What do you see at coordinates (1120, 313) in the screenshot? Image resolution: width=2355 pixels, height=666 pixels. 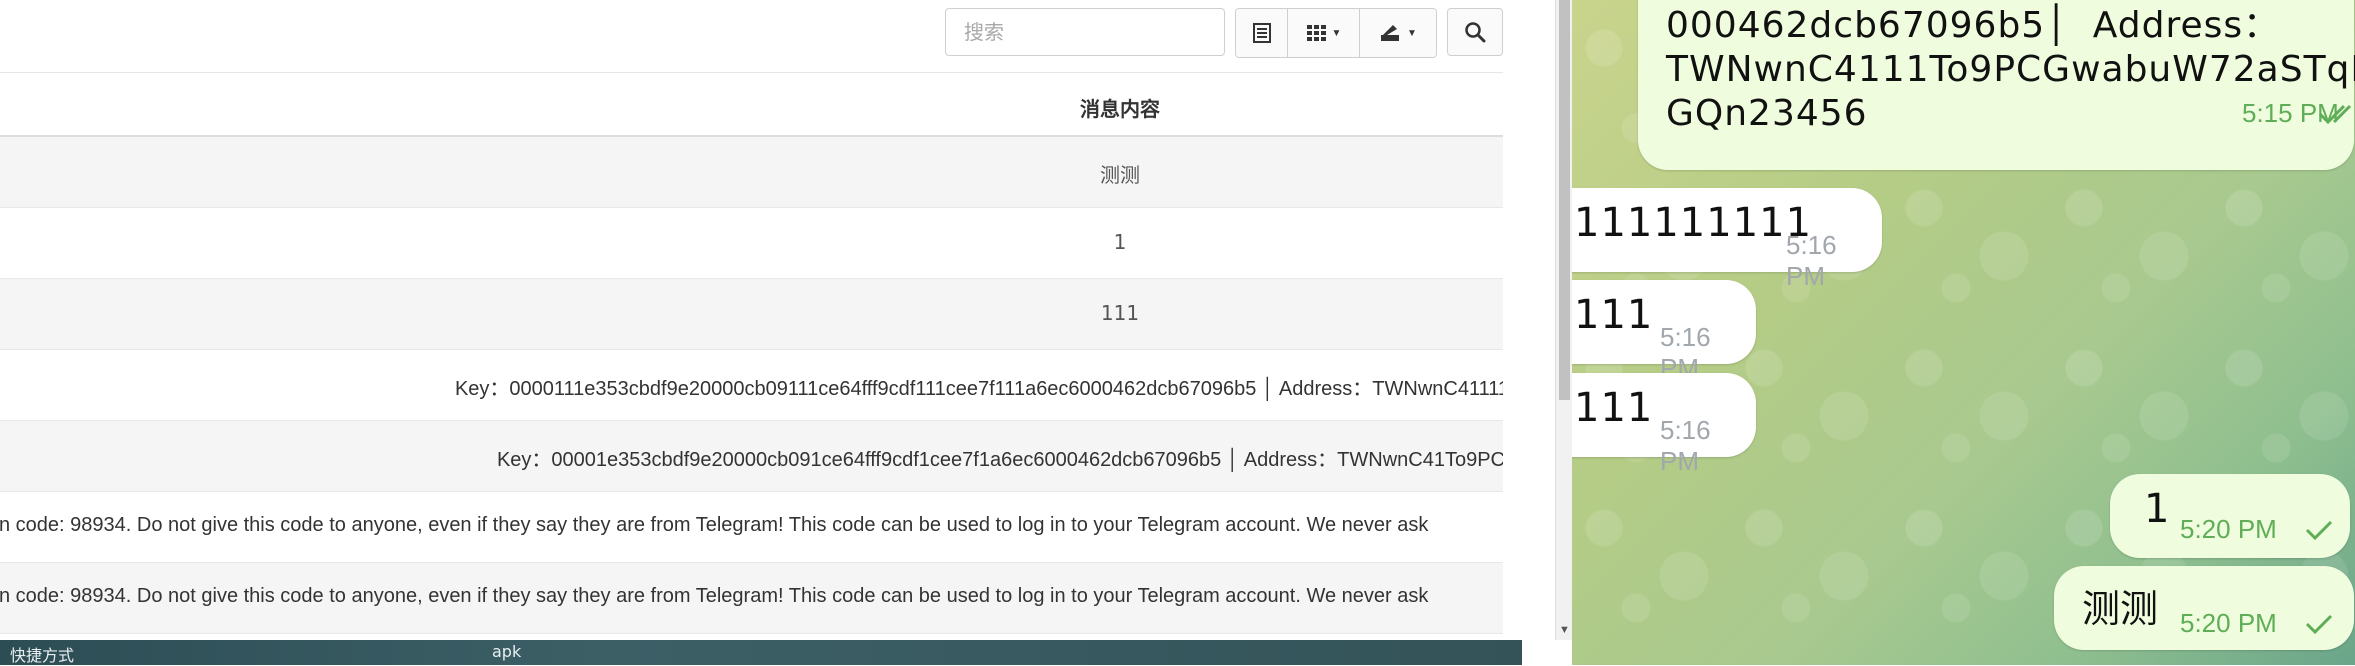 I see `message-cell: 111` at bounding box center [1120, 313].